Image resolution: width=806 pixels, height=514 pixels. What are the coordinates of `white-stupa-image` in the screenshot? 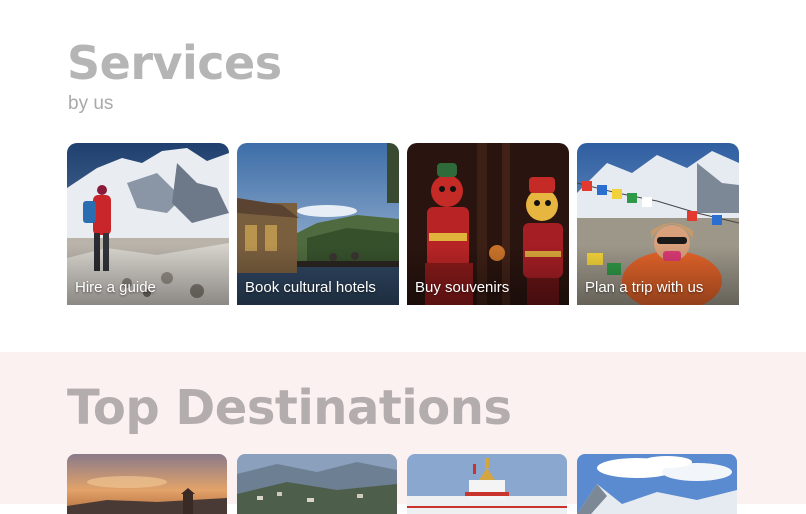 It's located at (487, 484).